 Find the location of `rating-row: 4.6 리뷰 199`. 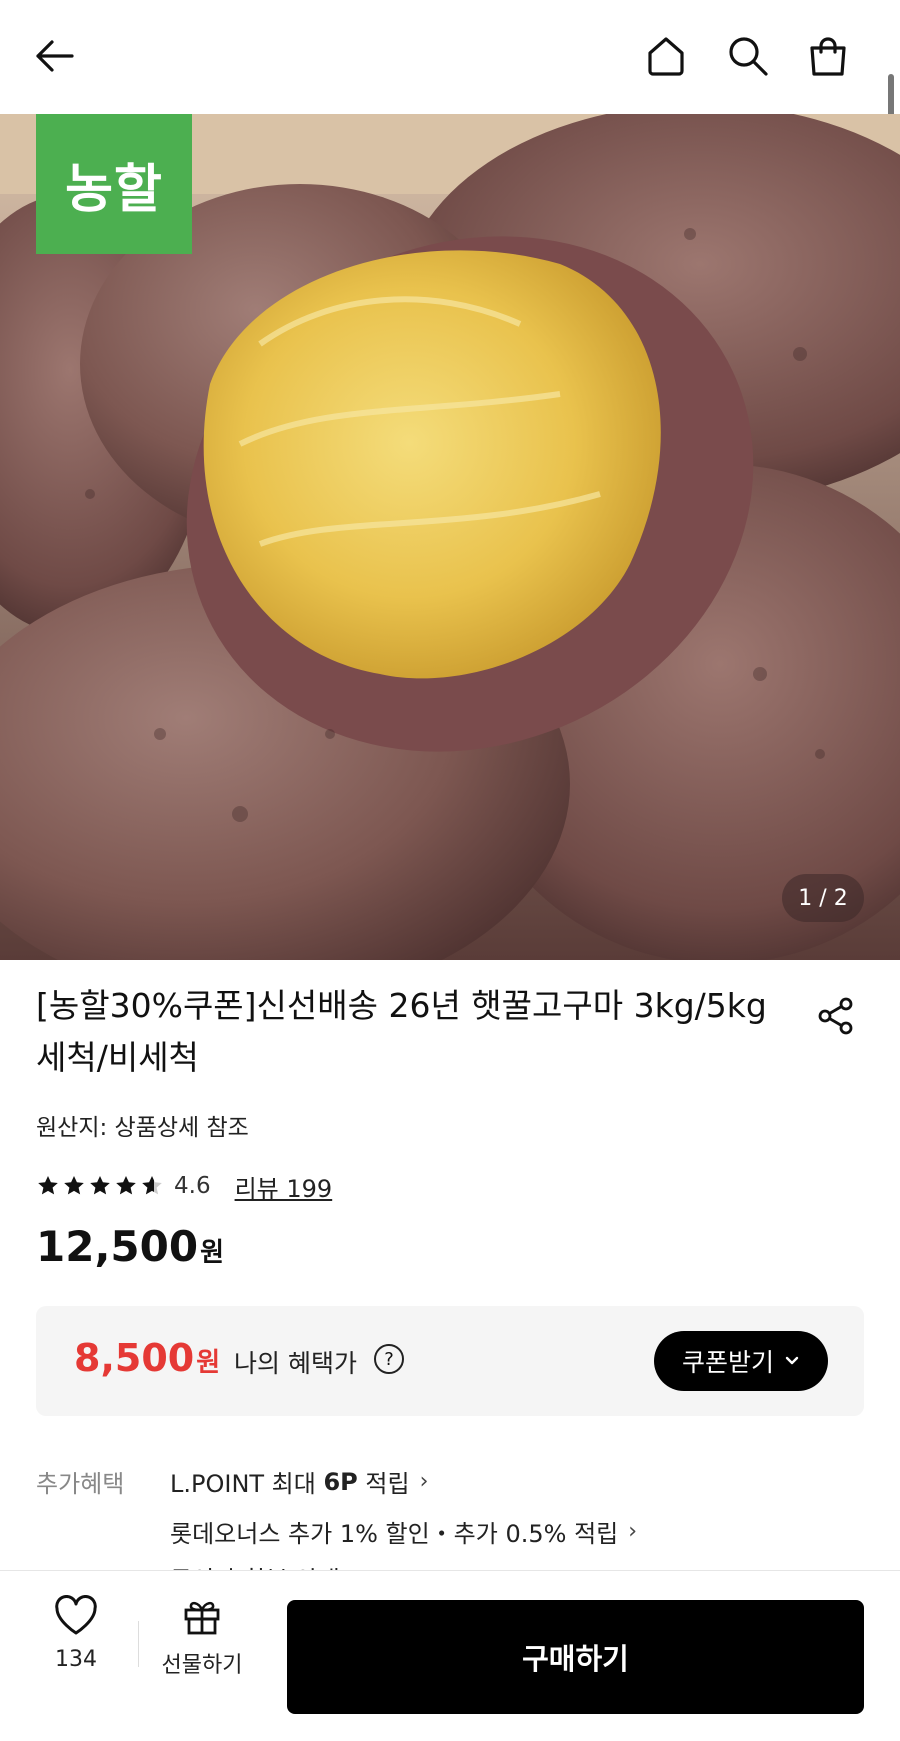

rating-row: 4.6 리뷰 199 is located at coordinates (184, 1186).